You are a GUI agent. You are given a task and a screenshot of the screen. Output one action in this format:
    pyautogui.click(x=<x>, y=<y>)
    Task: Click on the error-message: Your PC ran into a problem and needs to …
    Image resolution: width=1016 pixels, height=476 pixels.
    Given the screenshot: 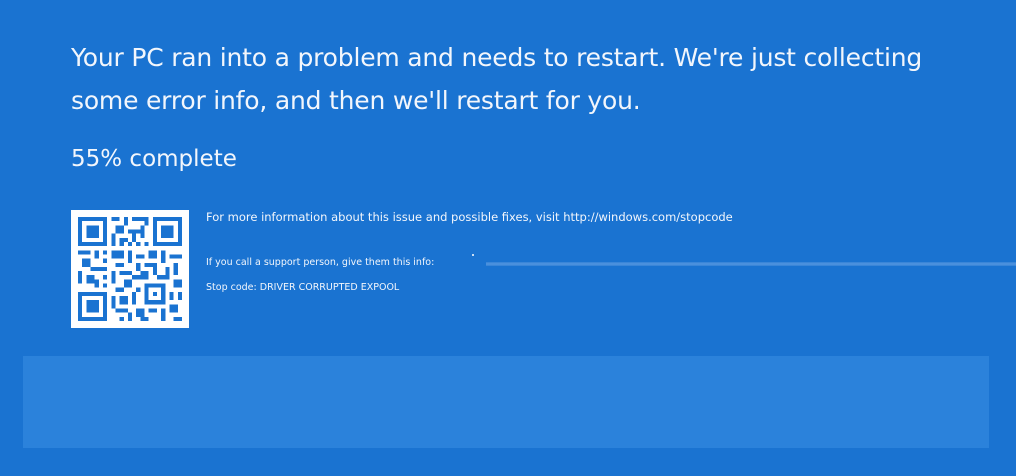 What is the action you would take?
    pyautogui.click(x=497, y=79)
    